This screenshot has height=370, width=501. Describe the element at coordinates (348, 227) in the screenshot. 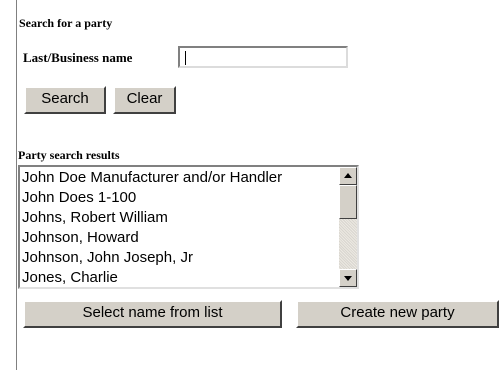

I see `vertical-scrollbar` at that location.